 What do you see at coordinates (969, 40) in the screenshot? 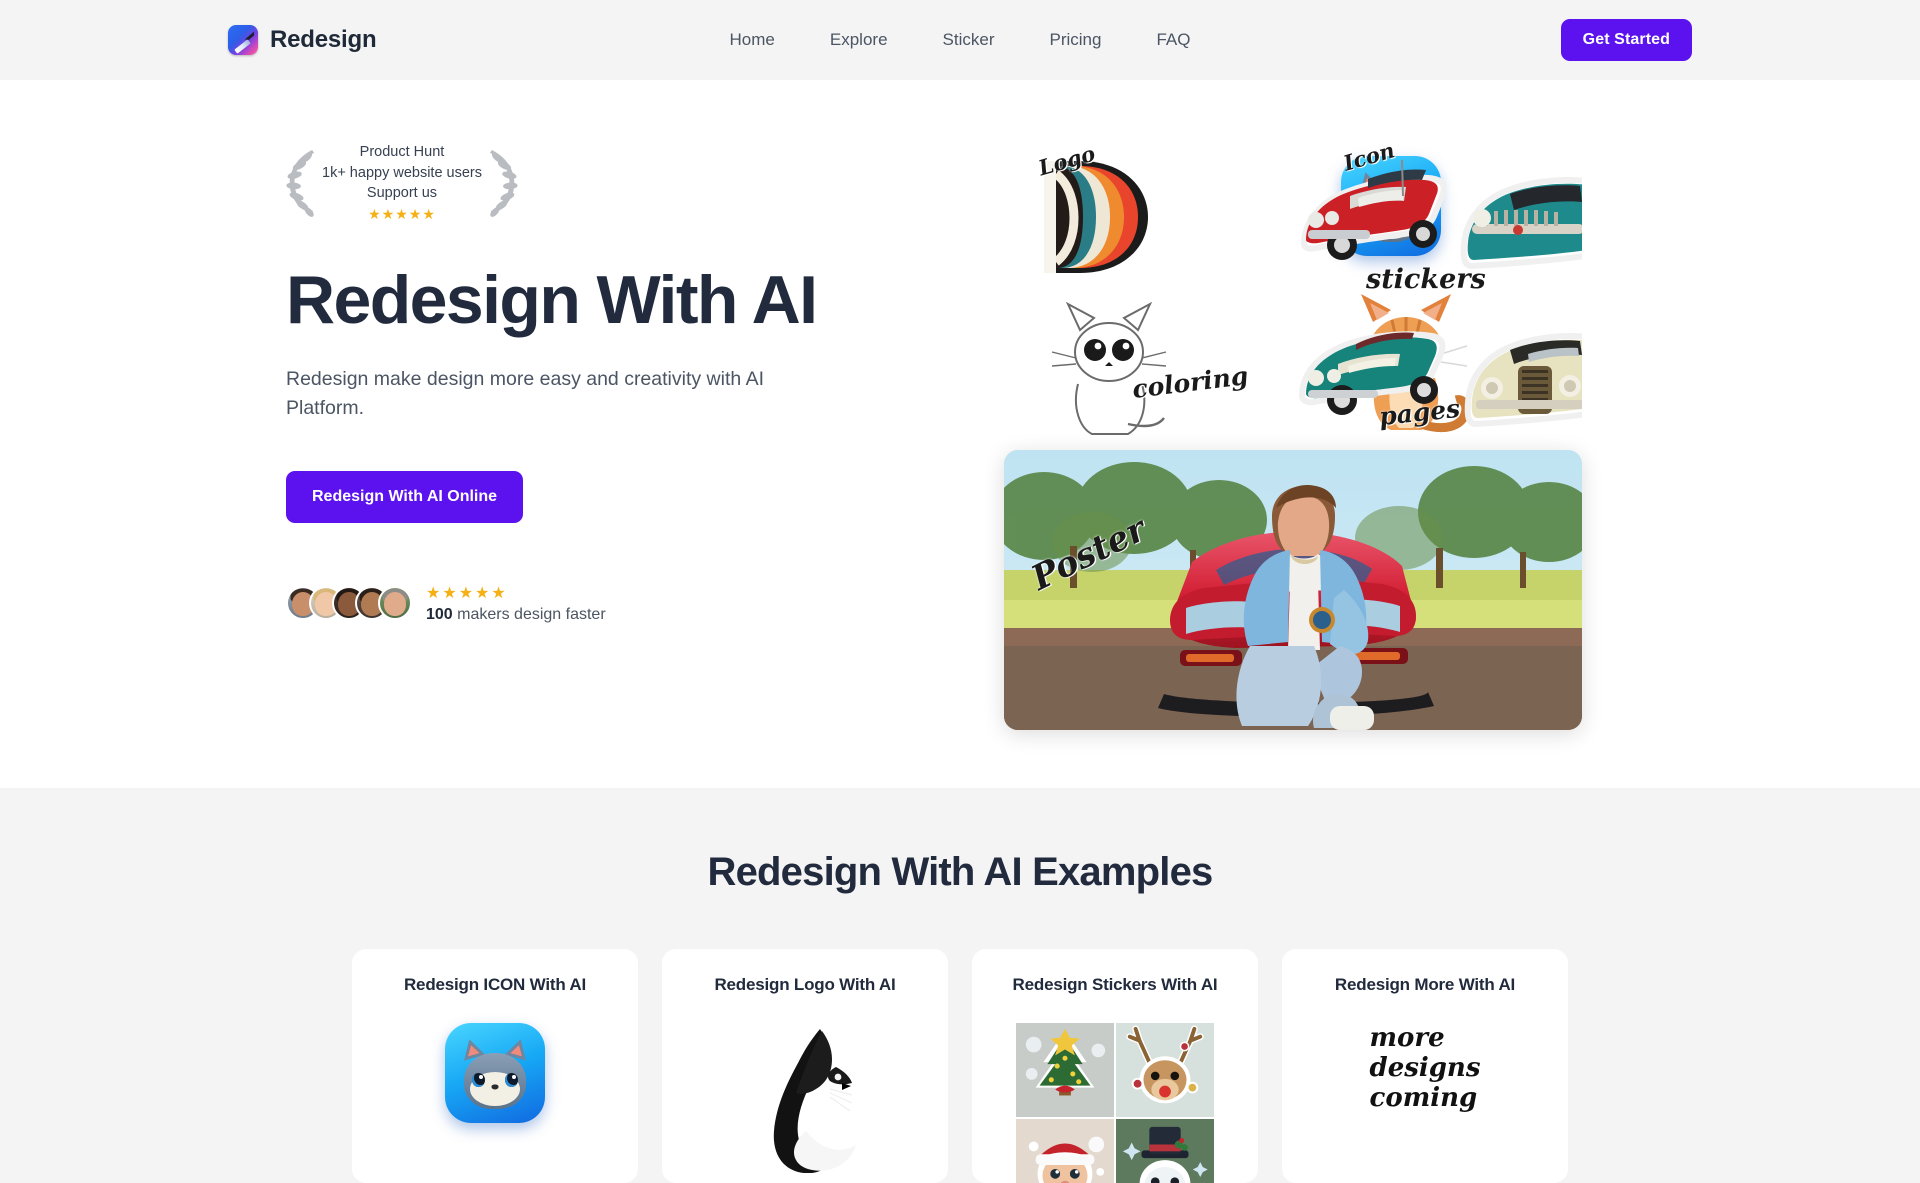
I see `nav-item-sticker: Sticker` at bounding box center [969, 40].